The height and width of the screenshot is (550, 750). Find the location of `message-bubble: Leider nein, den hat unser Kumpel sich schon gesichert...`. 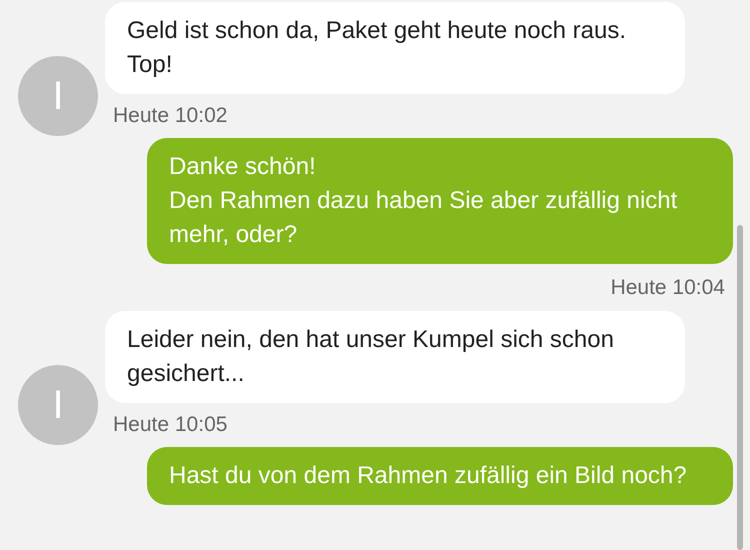

message-bubble: Leider nein, den hat unser Kumpel sich schon gesichert... is located at coordinates (395, 357).